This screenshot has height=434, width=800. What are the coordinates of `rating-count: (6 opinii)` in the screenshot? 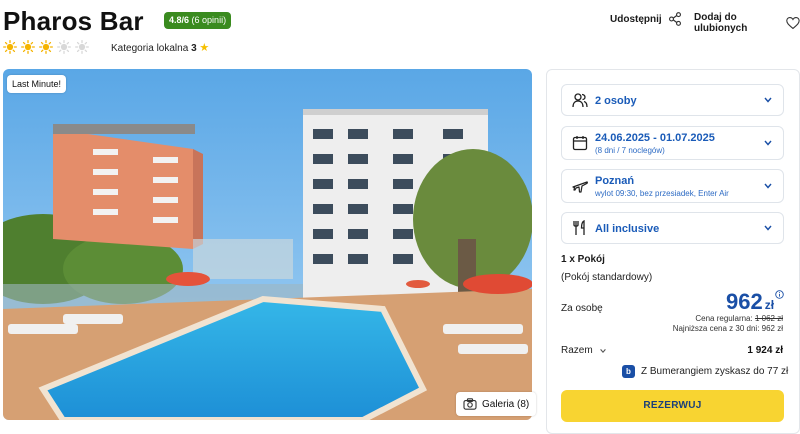 It's located at (209, 20).